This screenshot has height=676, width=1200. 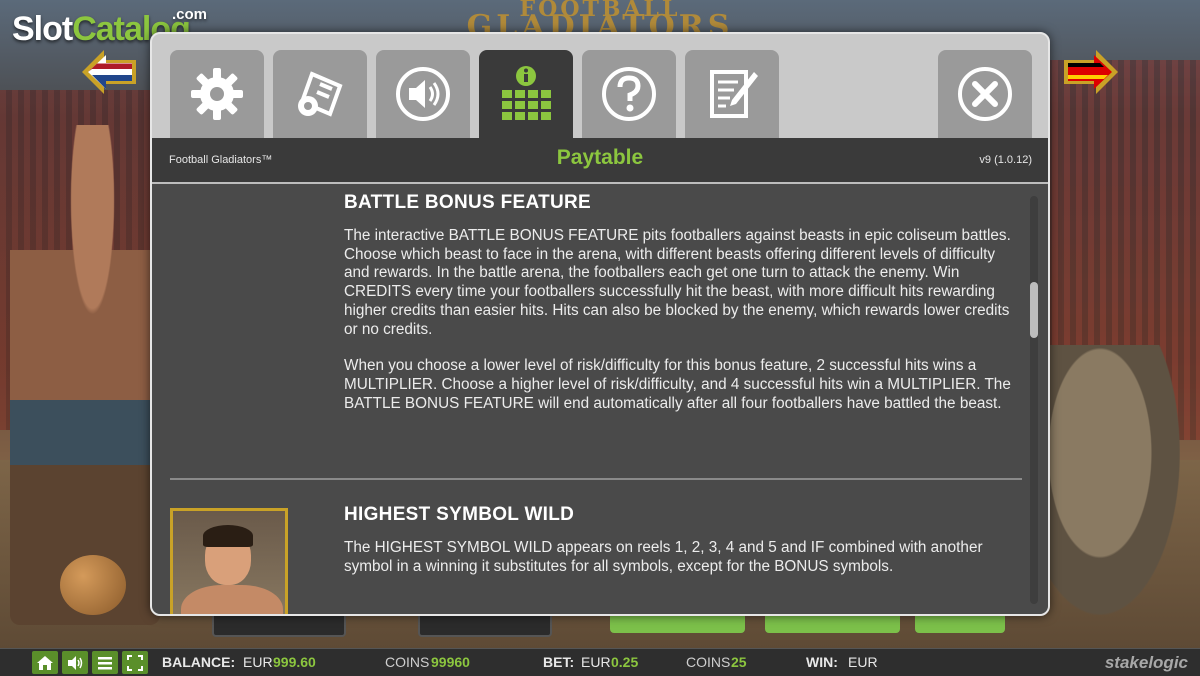 What do you see at coordinates (468, 202) in the screenshot?
I see `section-heading: BATTLE BONUS FEATURE` at bounding box center [468, 202].